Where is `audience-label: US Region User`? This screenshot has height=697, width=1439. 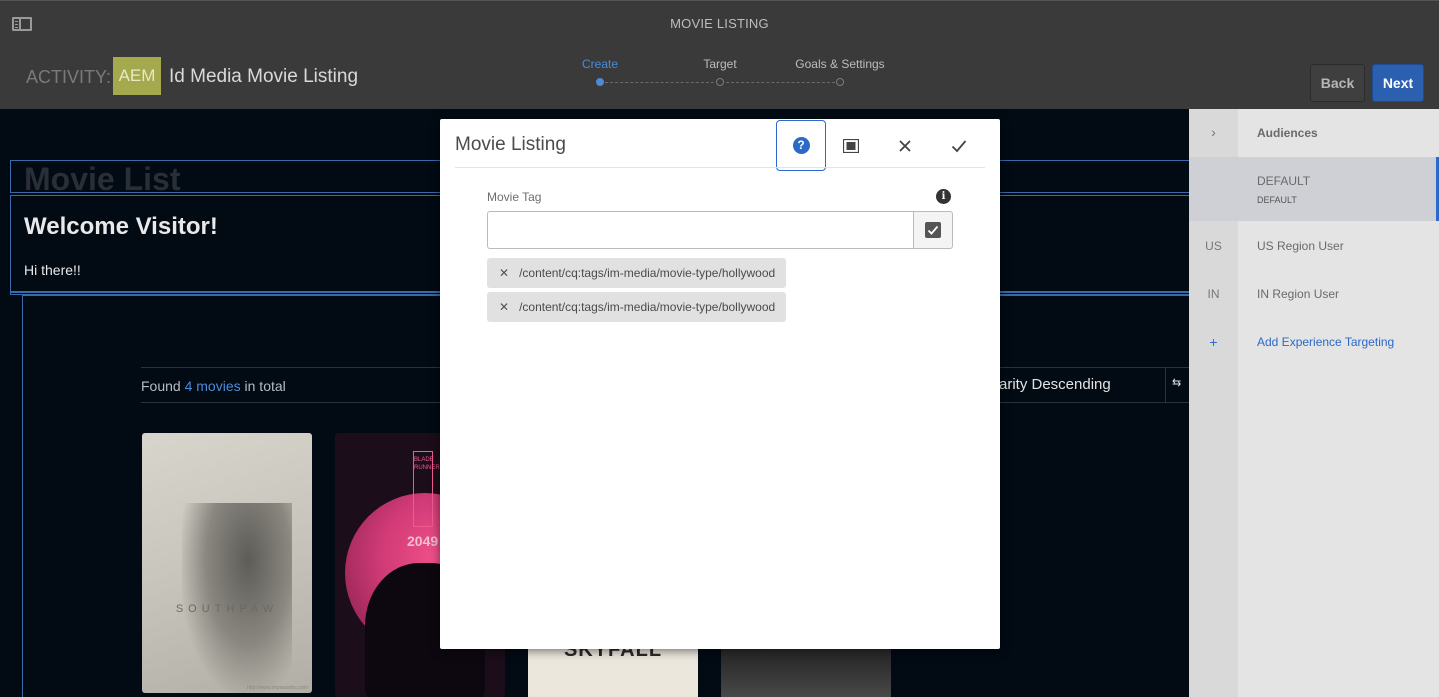 audience-label: US Region User is located at coordinates (1300, 246).